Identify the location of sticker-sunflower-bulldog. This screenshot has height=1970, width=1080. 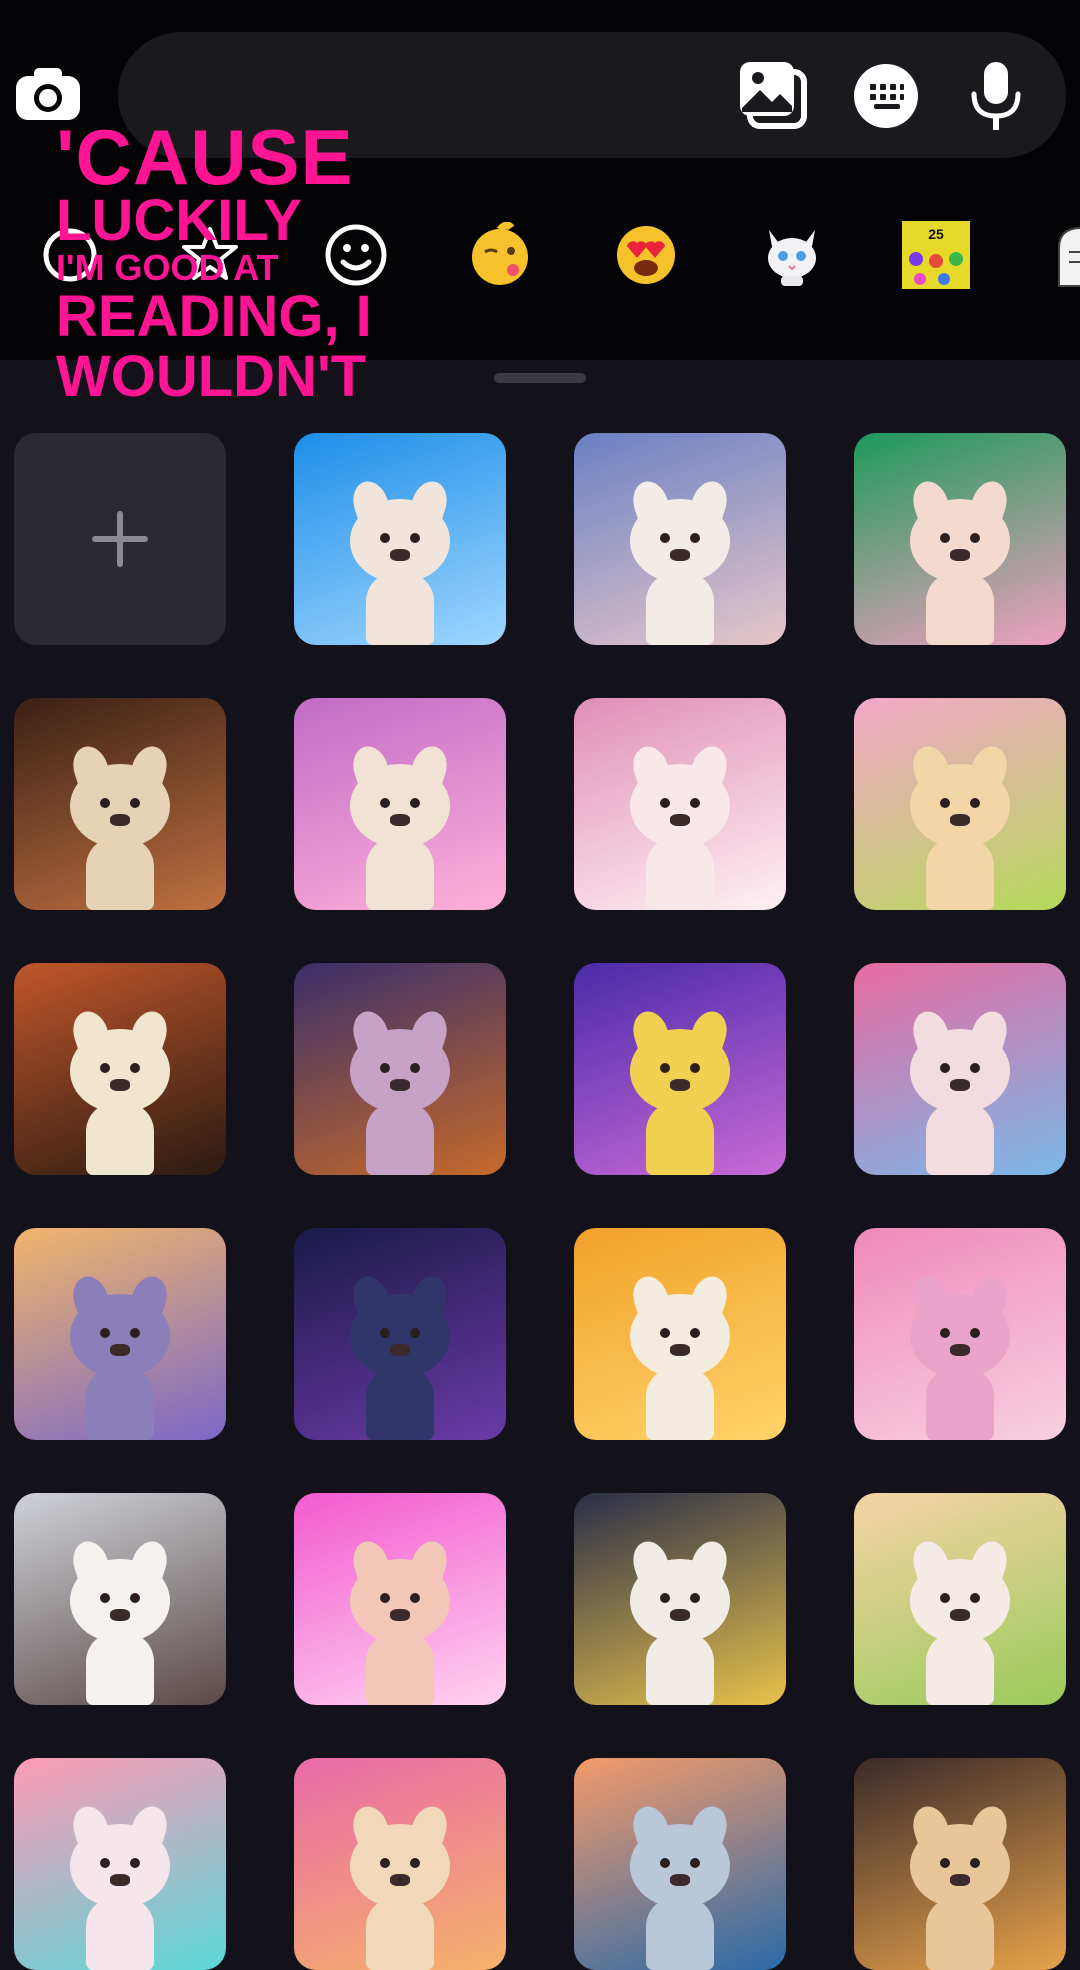
(400, 1069).